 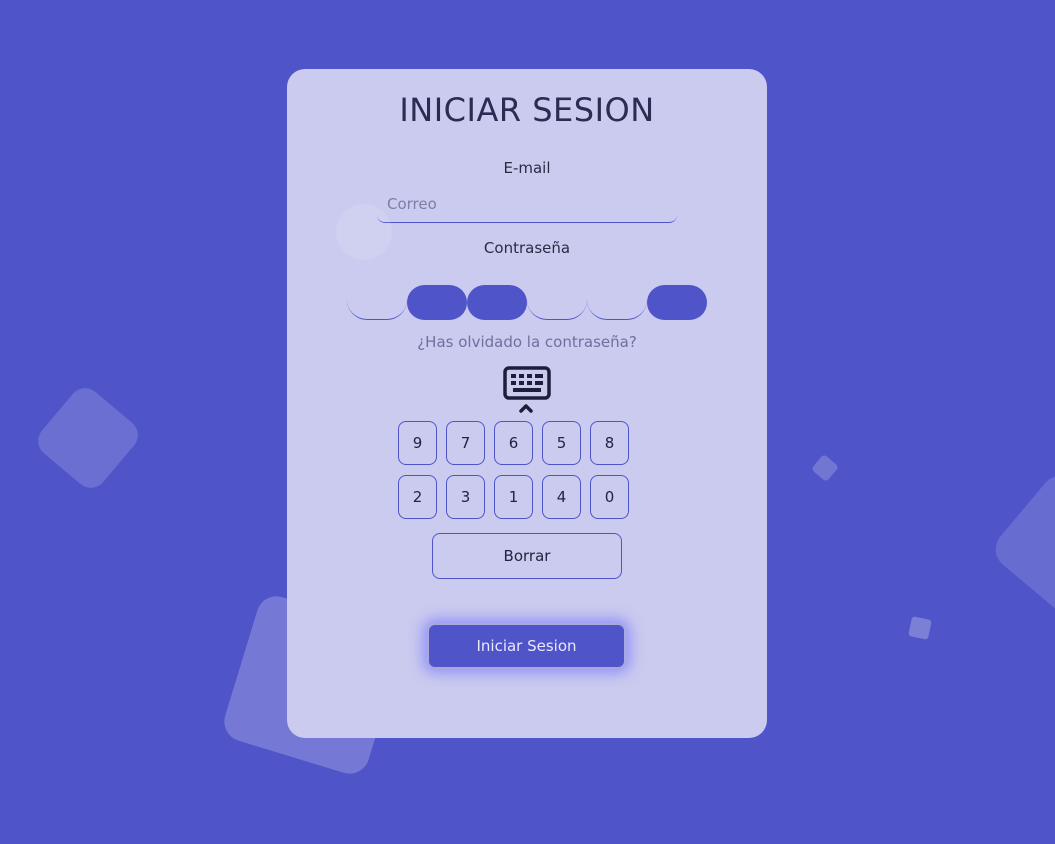 What do you see at coordinates (609, 443) in the screenshot?
I see `keypad-key-8: 8` at bounding box center [609, 443].